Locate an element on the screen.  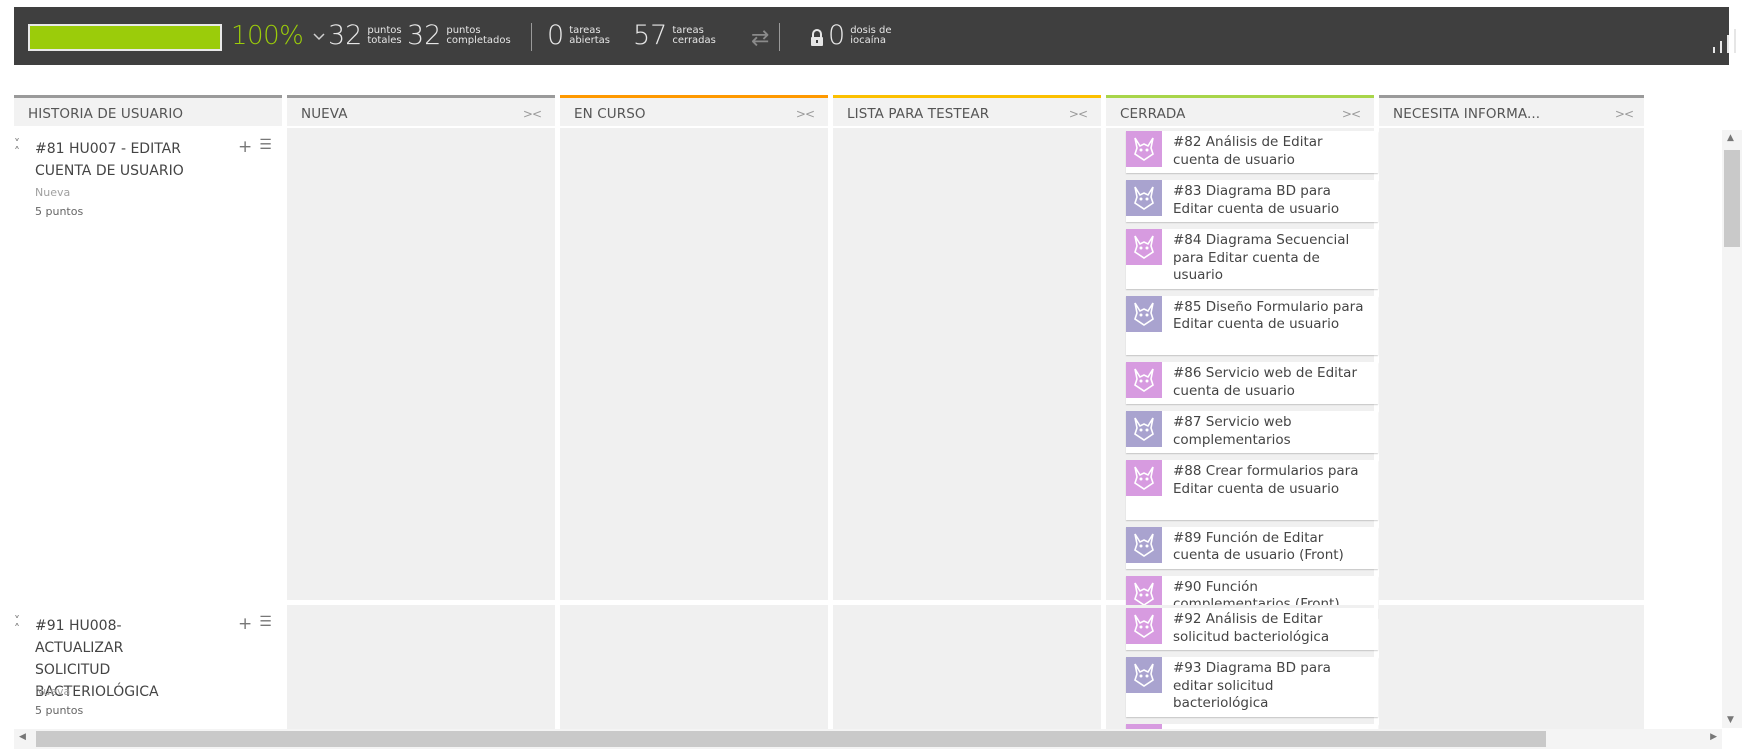
task-title: #87 Servicio web complementarios is located at coordinates (1275, 432).